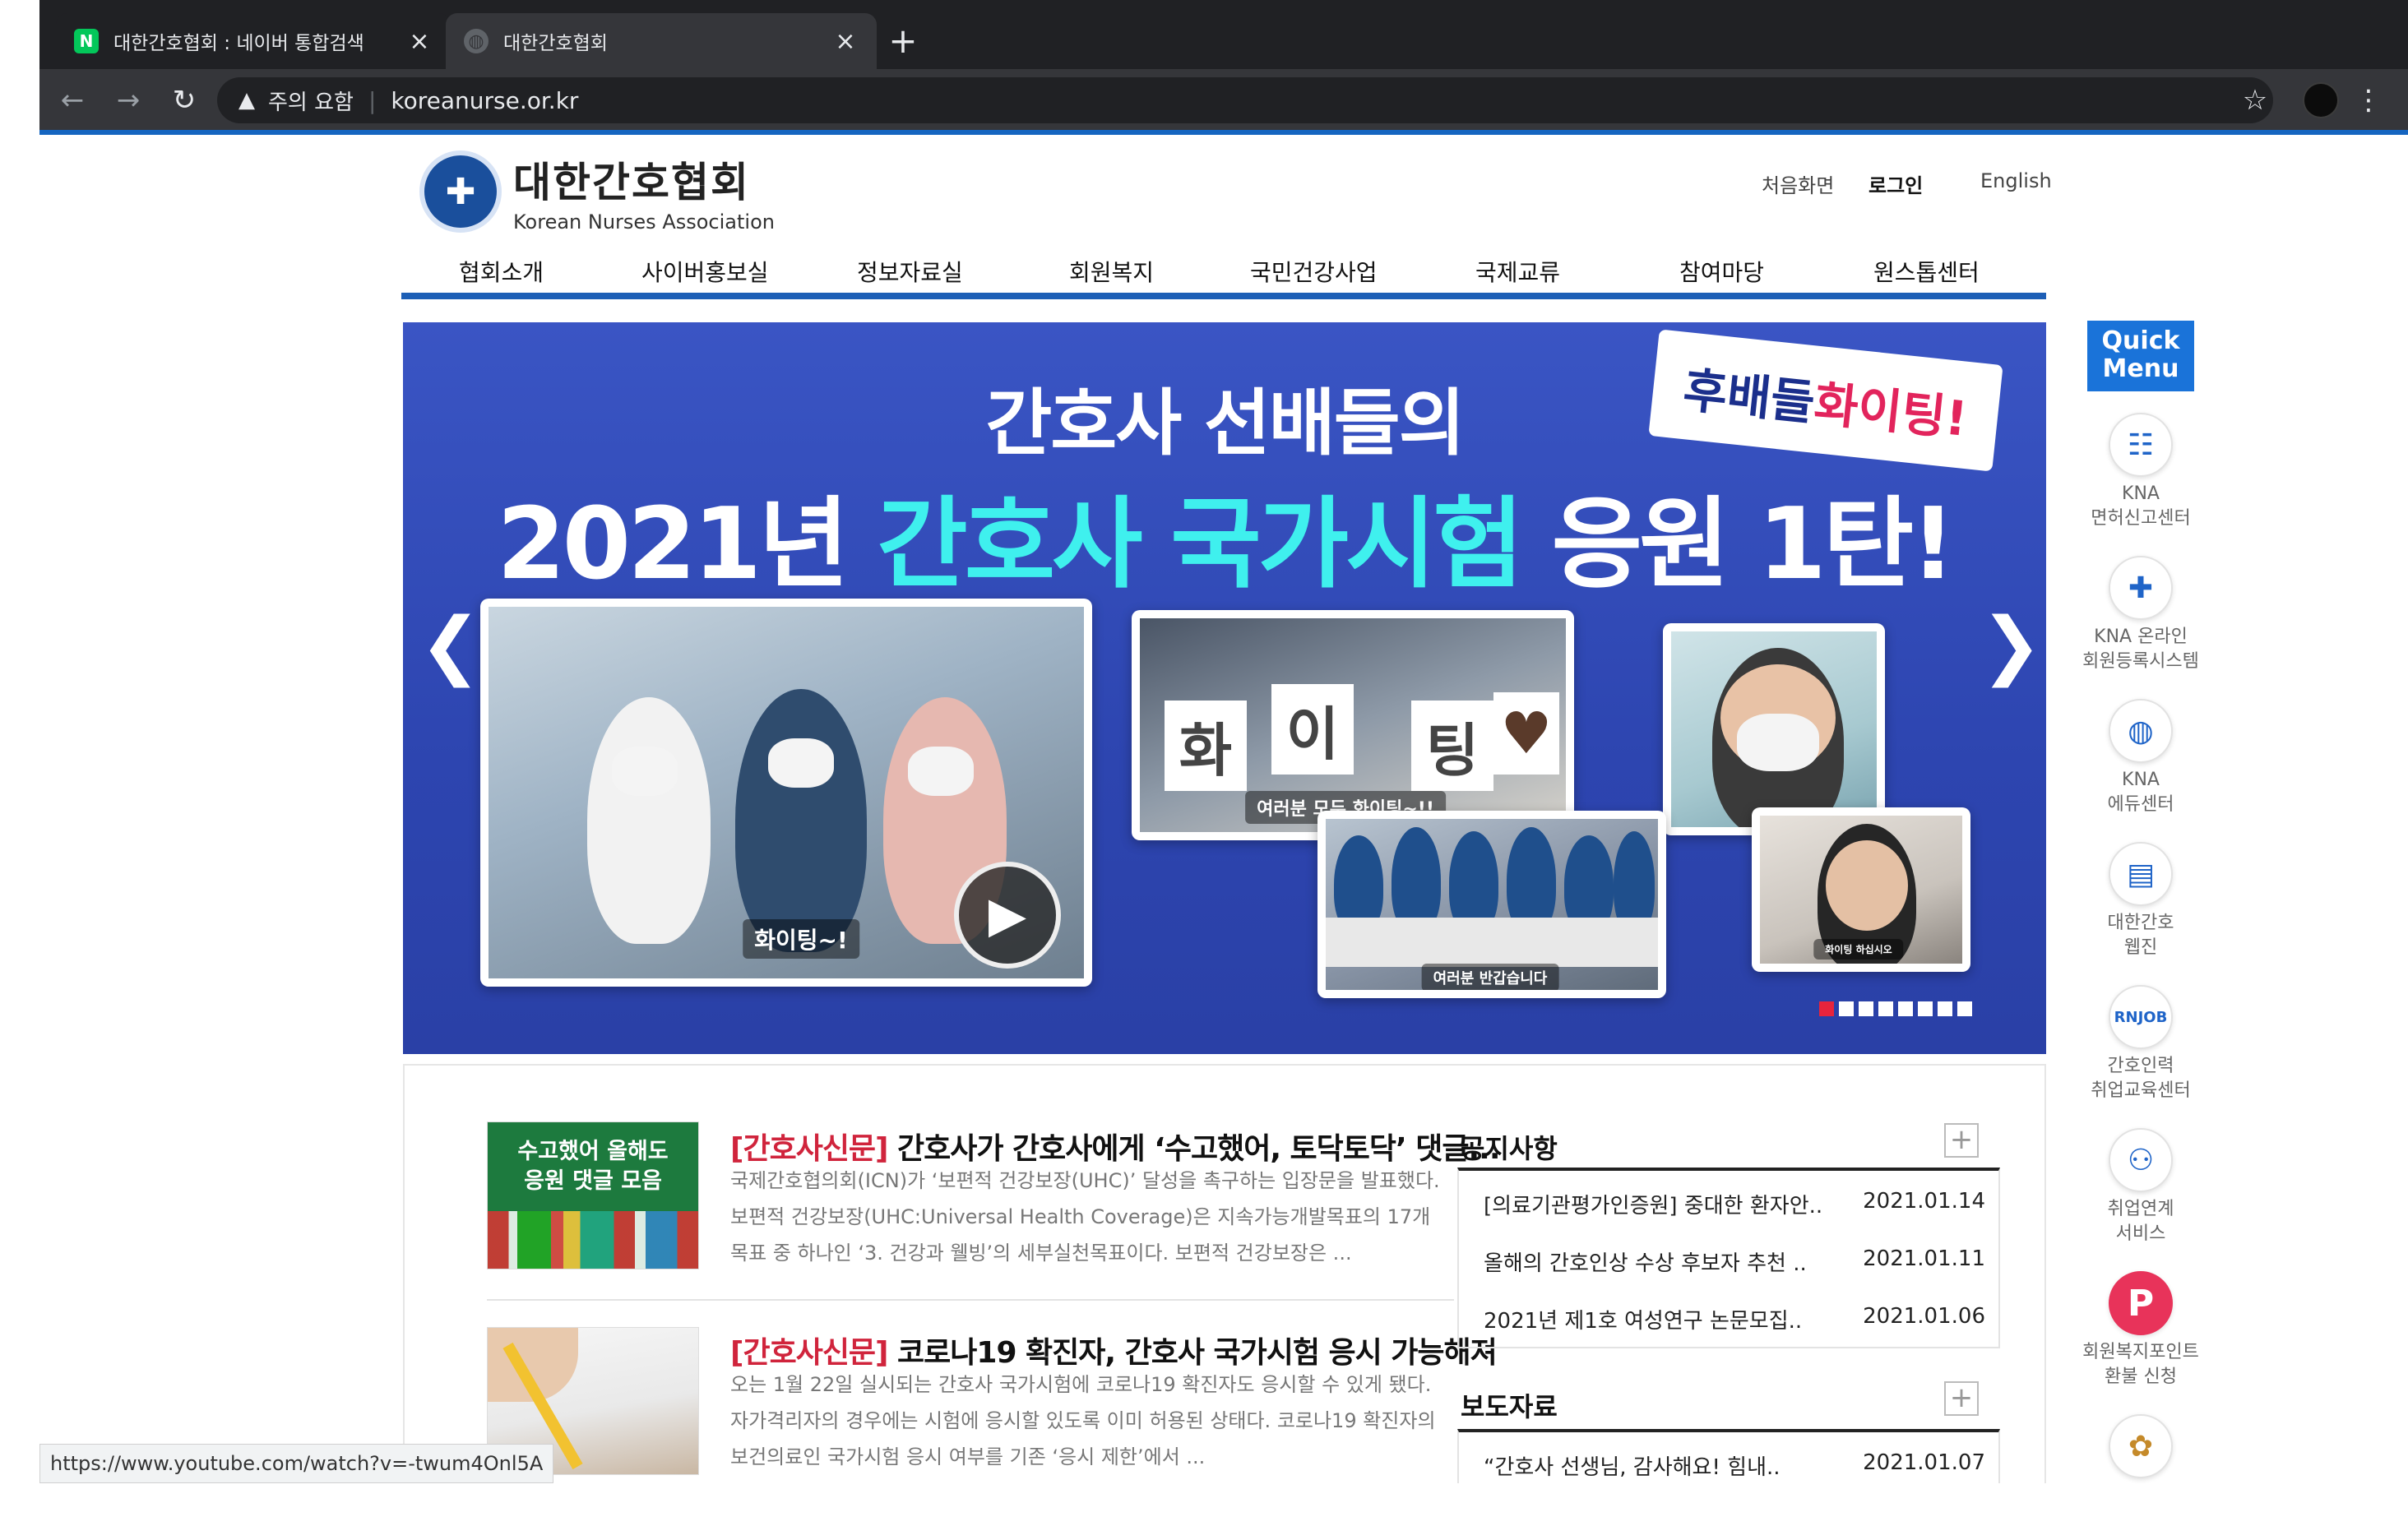 The width and height of the screenshot is (2408, 1526). I want to click on quick-member-registration: ✚ KNA 온라인 회원등록시스템, so click(2141, 615).